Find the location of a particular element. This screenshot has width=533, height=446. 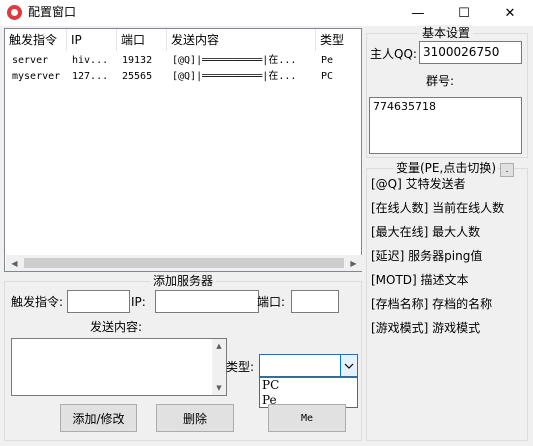

column-header-trigger: 触发指令 is located at coordinates (36, 40).